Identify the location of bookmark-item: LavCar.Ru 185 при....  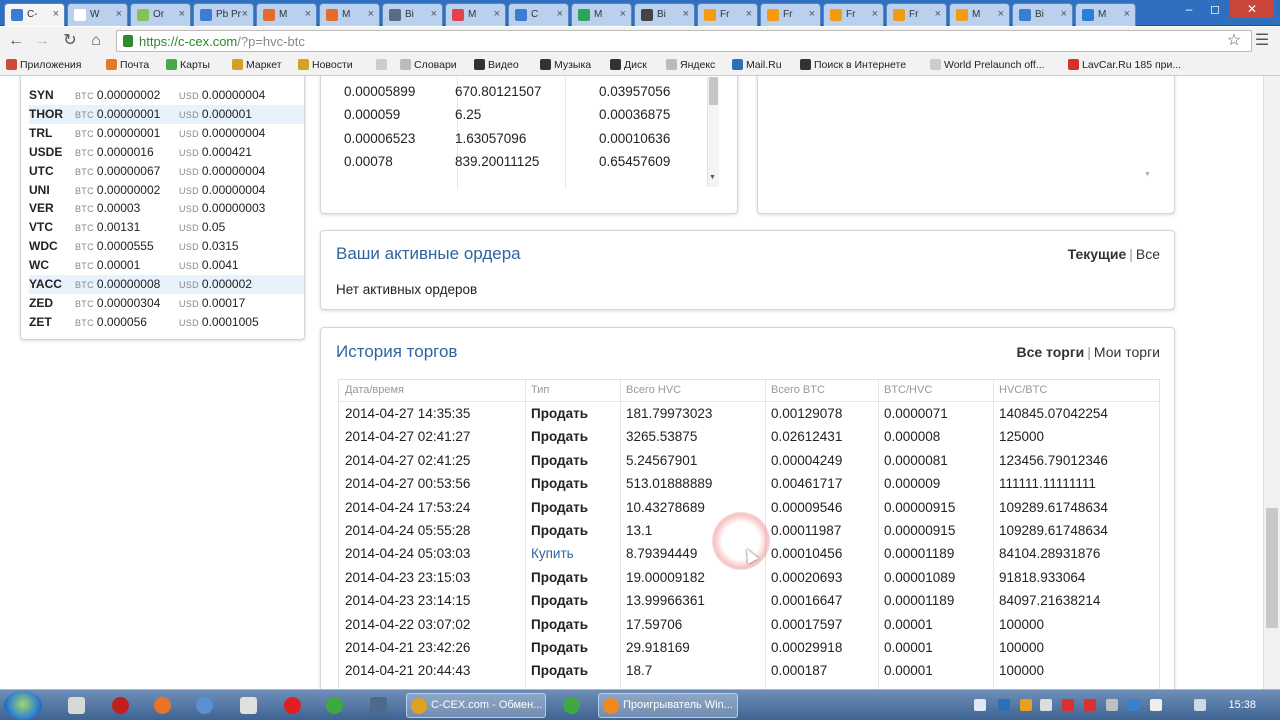
(1124, 65).